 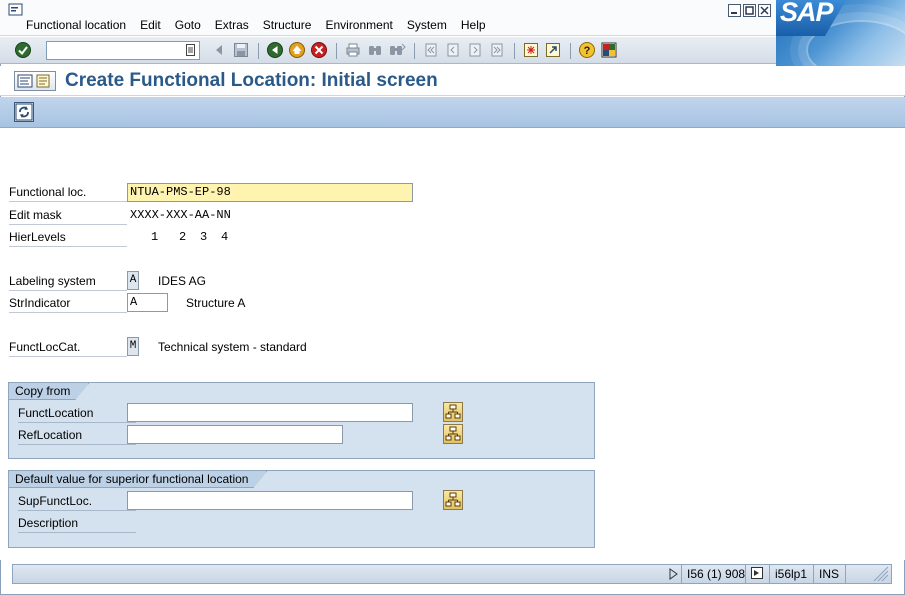 I want to click on prev-page-icon, so click(x=453, y=50).